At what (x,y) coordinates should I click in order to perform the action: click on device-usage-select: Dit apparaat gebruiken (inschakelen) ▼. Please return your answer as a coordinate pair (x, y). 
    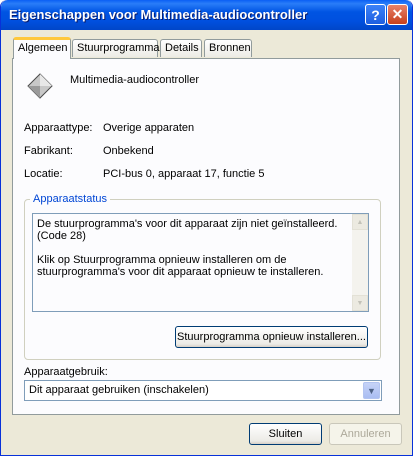
    Looking at the image, I should click on (203, 390).